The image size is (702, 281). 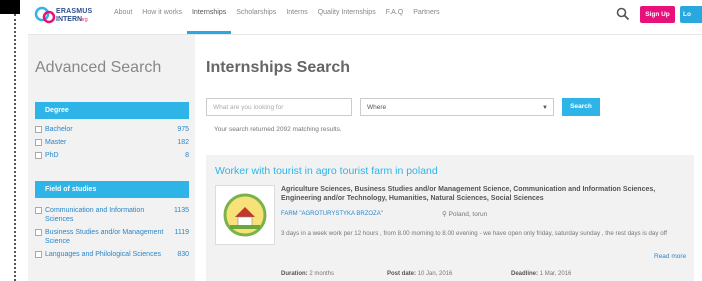 What do you see at coordinates (347, 17) in the screenshot?
I see `nav-quality-internships: Quality Internships` at bounding box center [347, 17].